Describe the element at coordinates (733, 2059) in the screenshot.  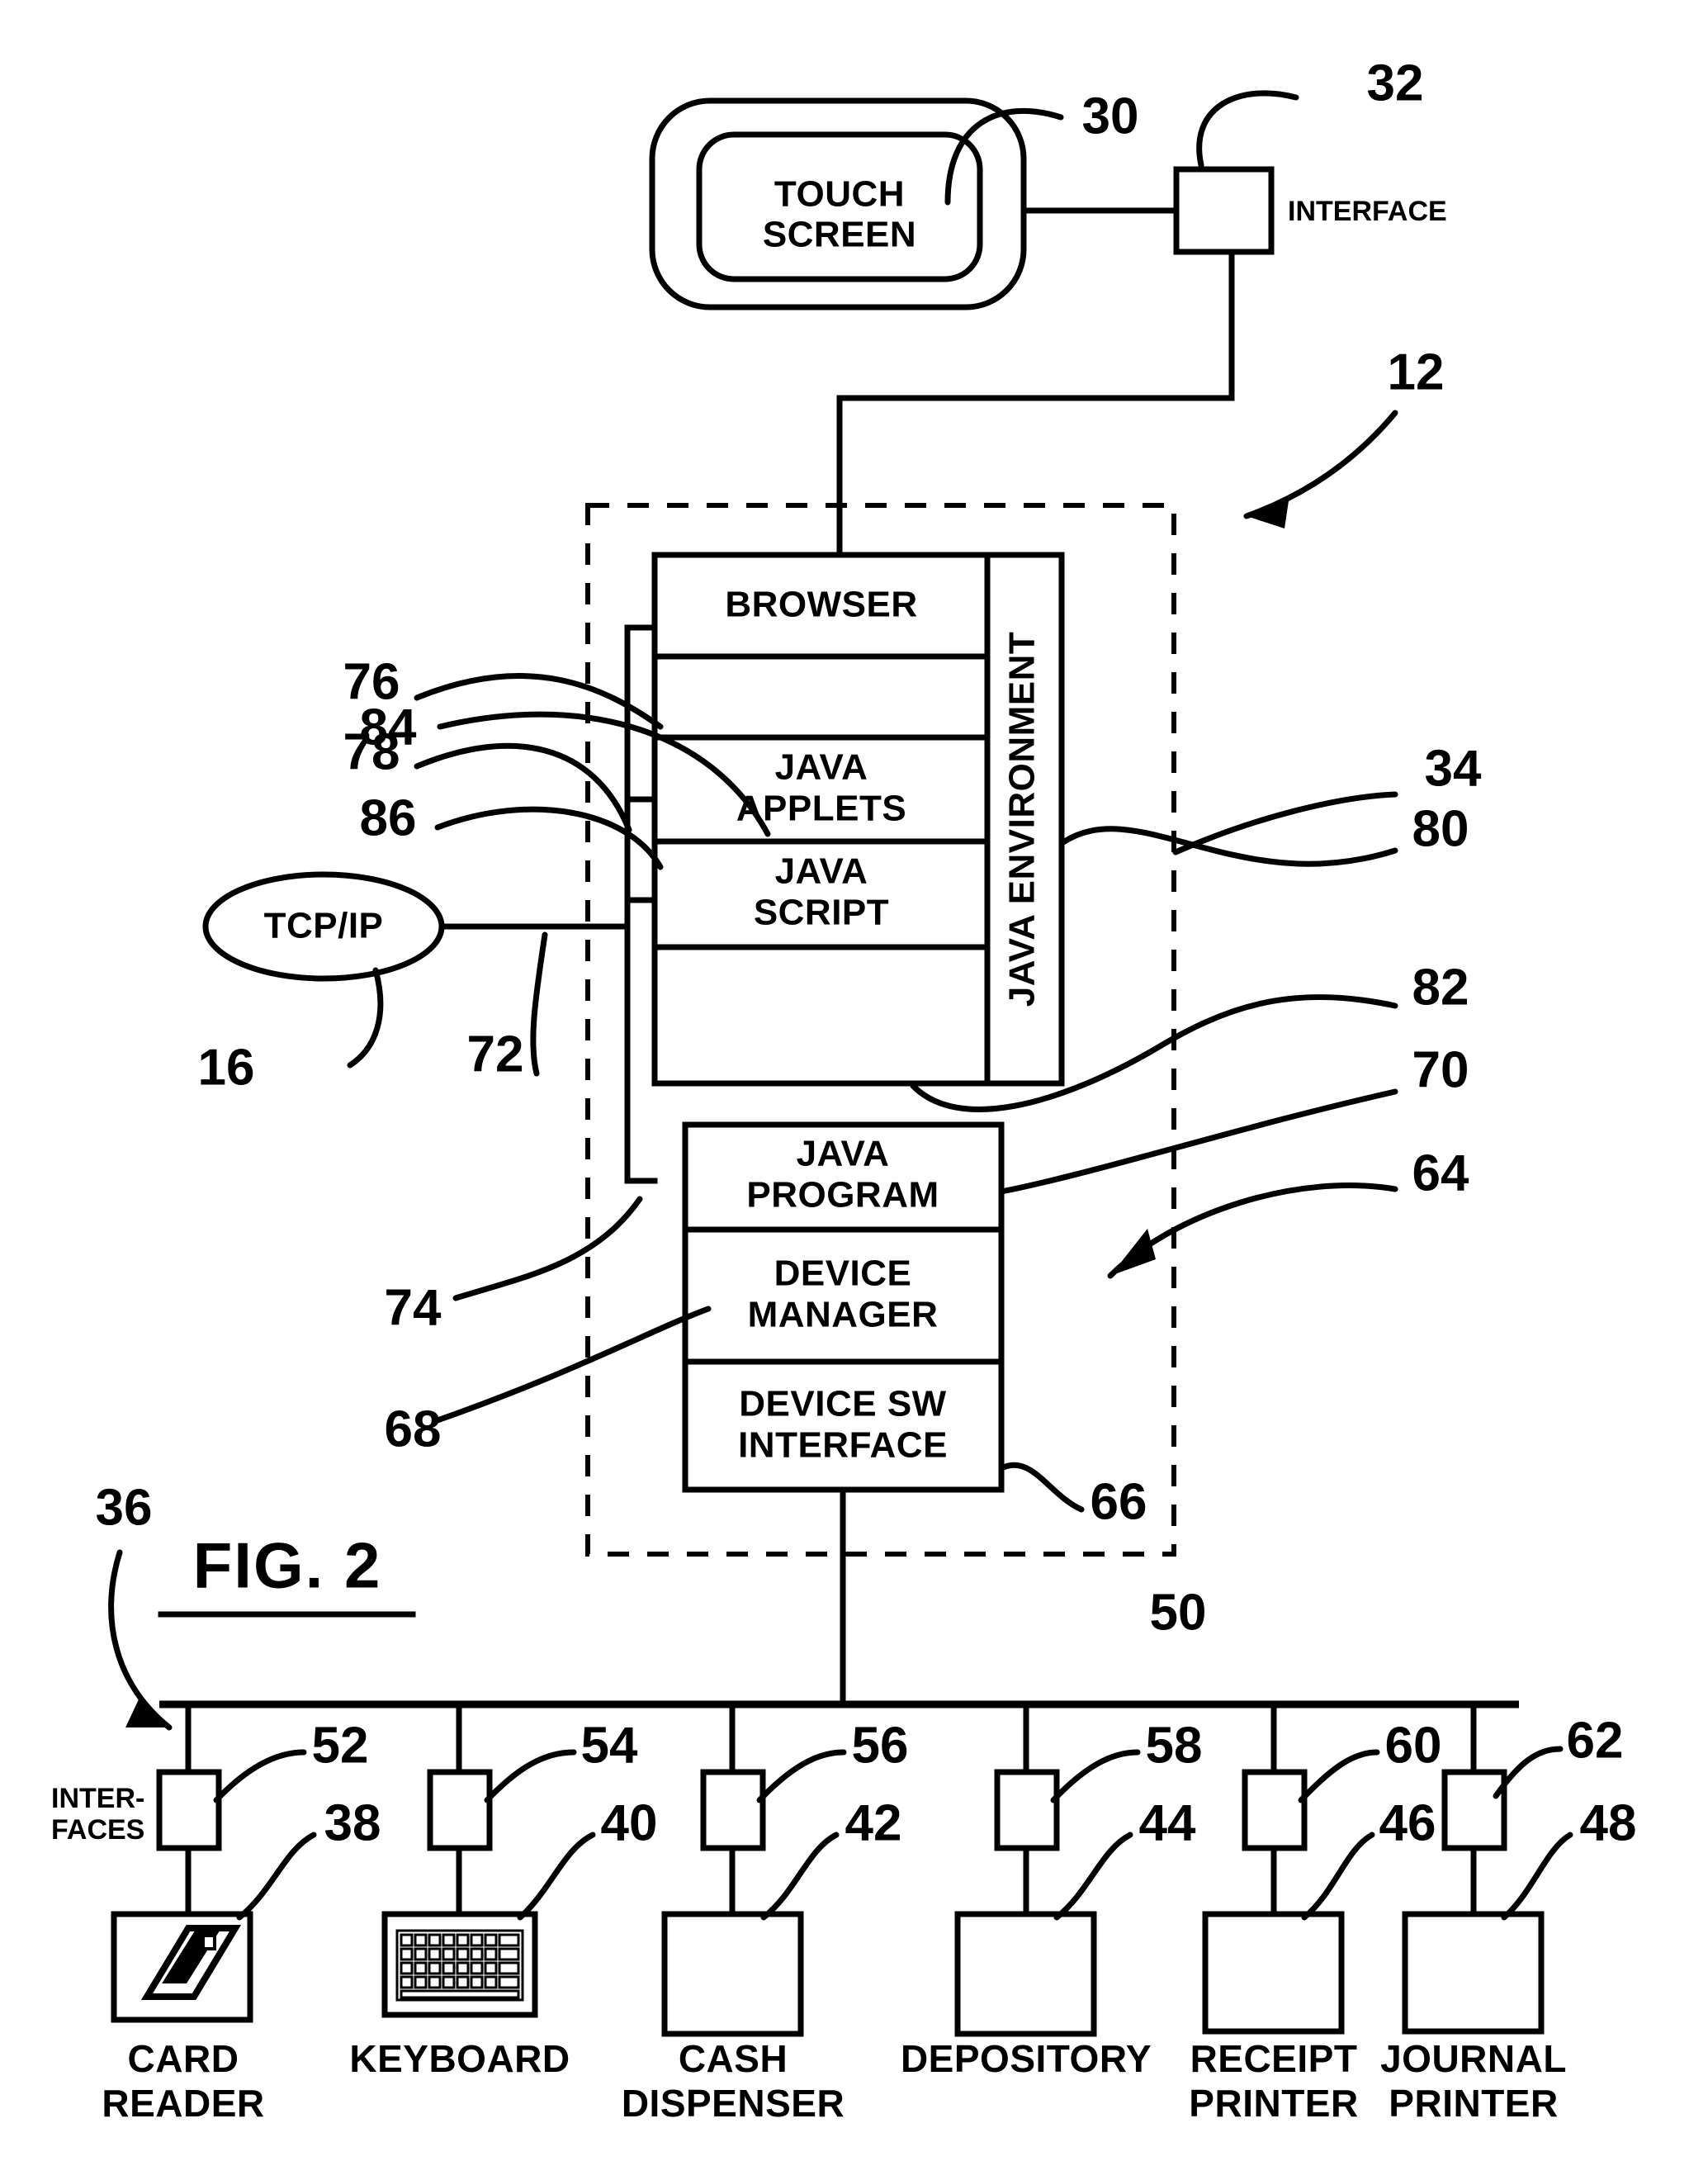
I see `cash-dispenser-label-line1: CASH` at that location.